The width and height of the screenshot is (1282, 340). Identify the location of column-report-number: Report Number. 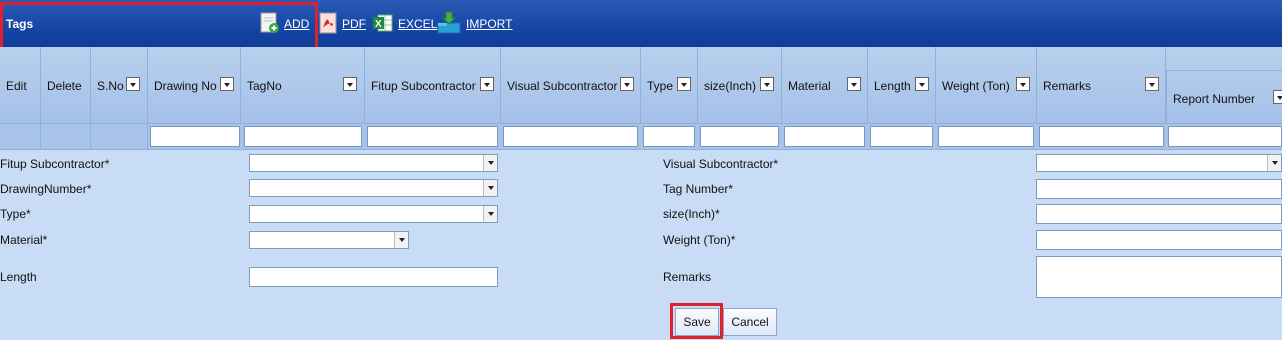
(1224, 97).